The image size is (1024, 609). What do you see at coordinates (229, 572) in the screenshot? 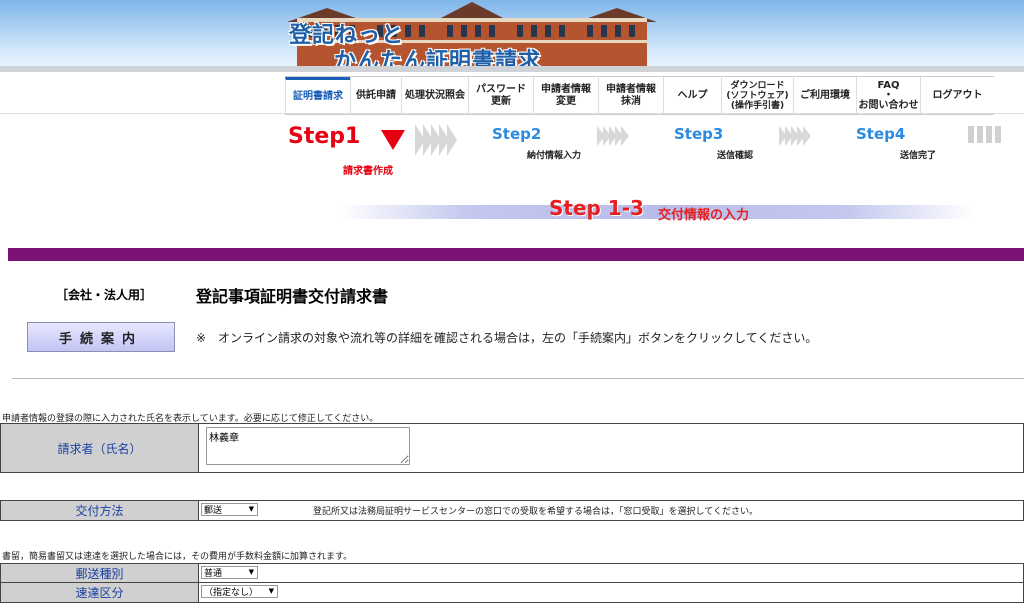
I see `mail-type-select: 普通 ▼` at bounding box center [229, 572].